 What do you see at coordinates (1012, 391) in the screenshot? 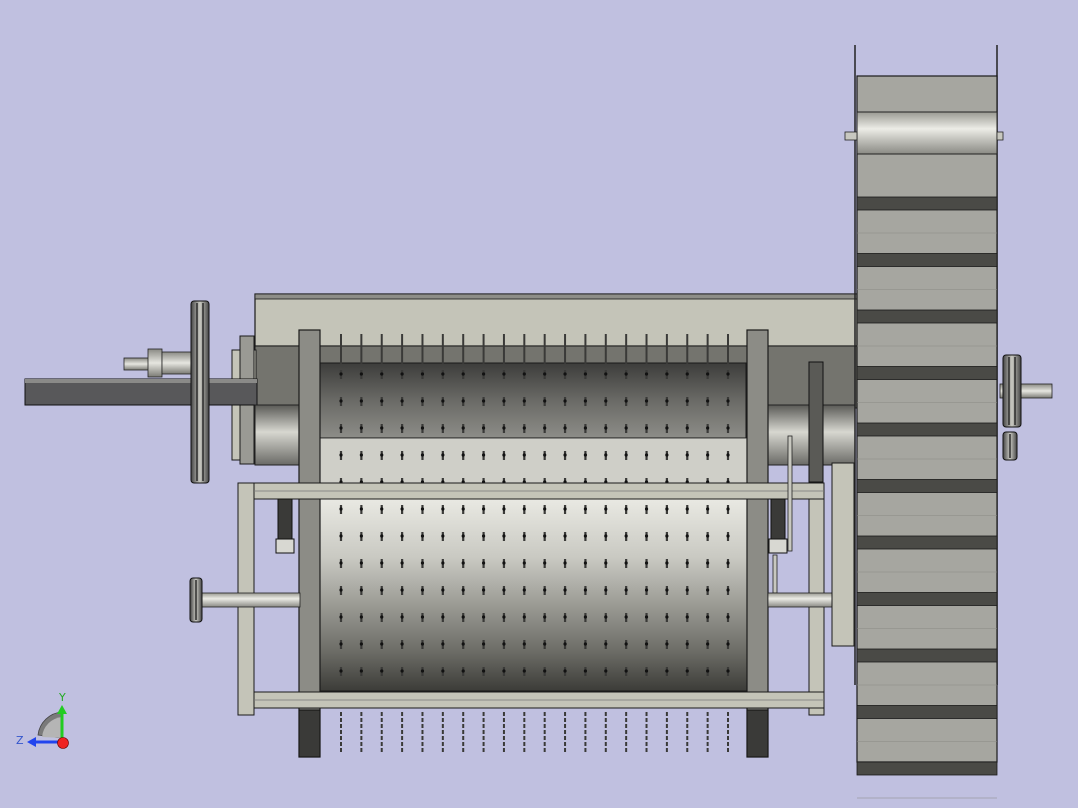
I see `wheel-pulley` at bounding box center [1012, 391].